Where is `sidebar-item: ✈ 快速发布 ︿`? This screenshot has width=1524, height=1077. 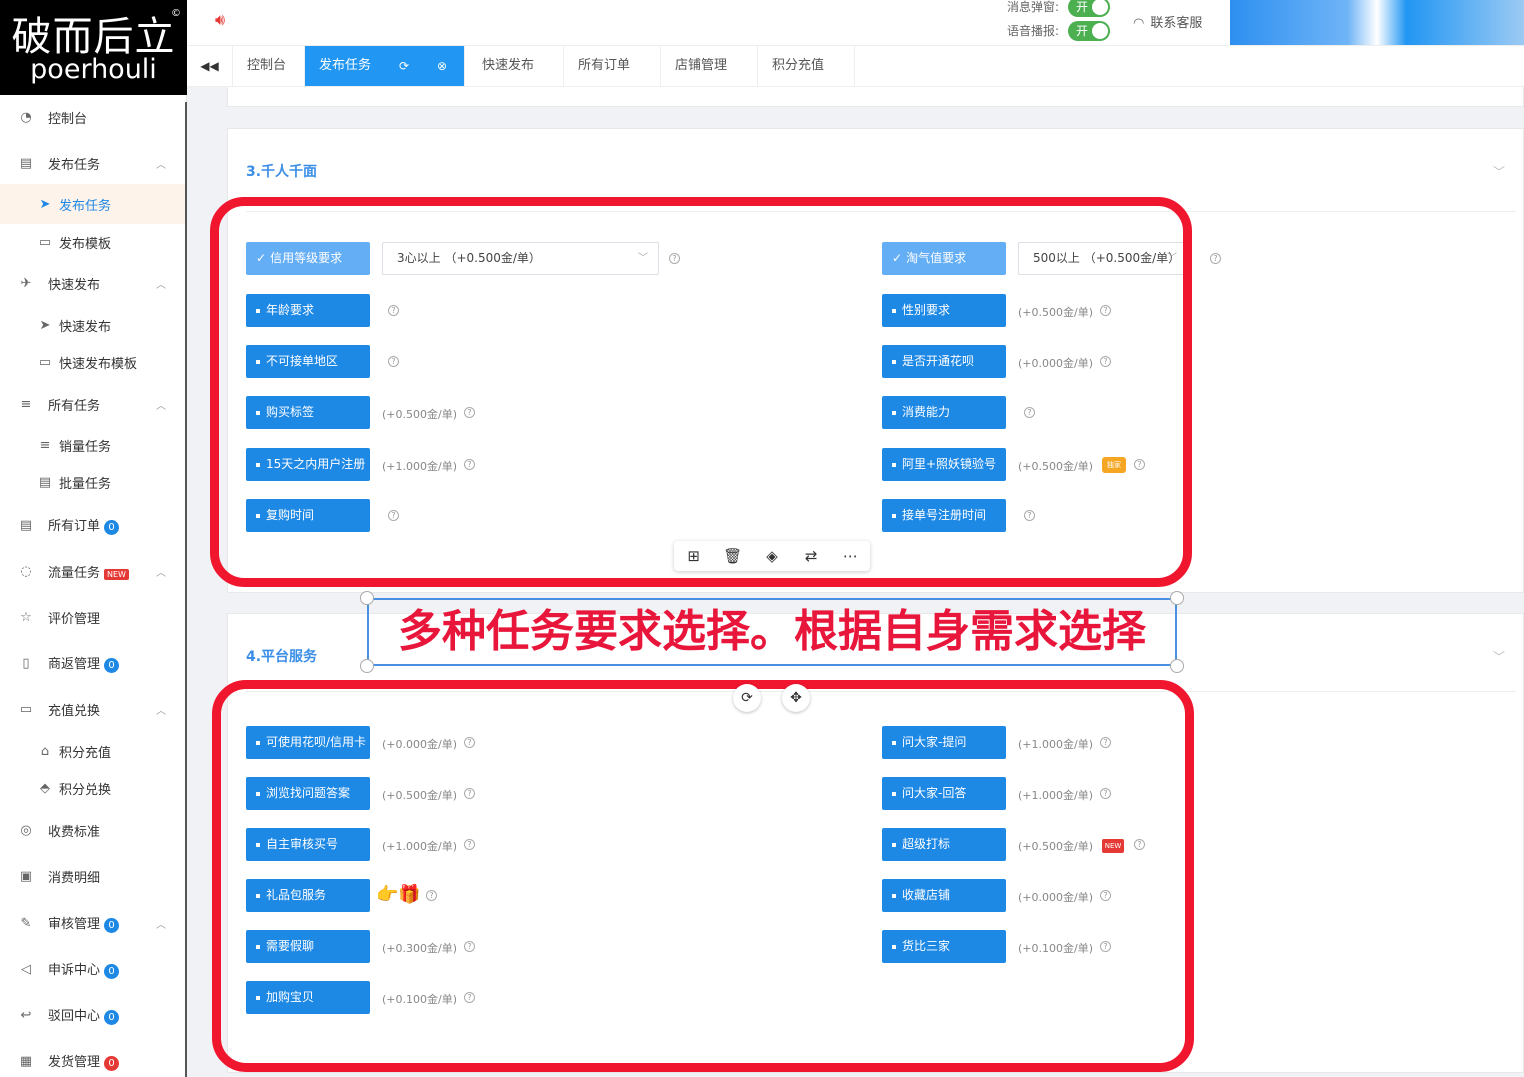
sidebar-item: ✈ 快速发布 ︿ is located at coordinates (92, 283).